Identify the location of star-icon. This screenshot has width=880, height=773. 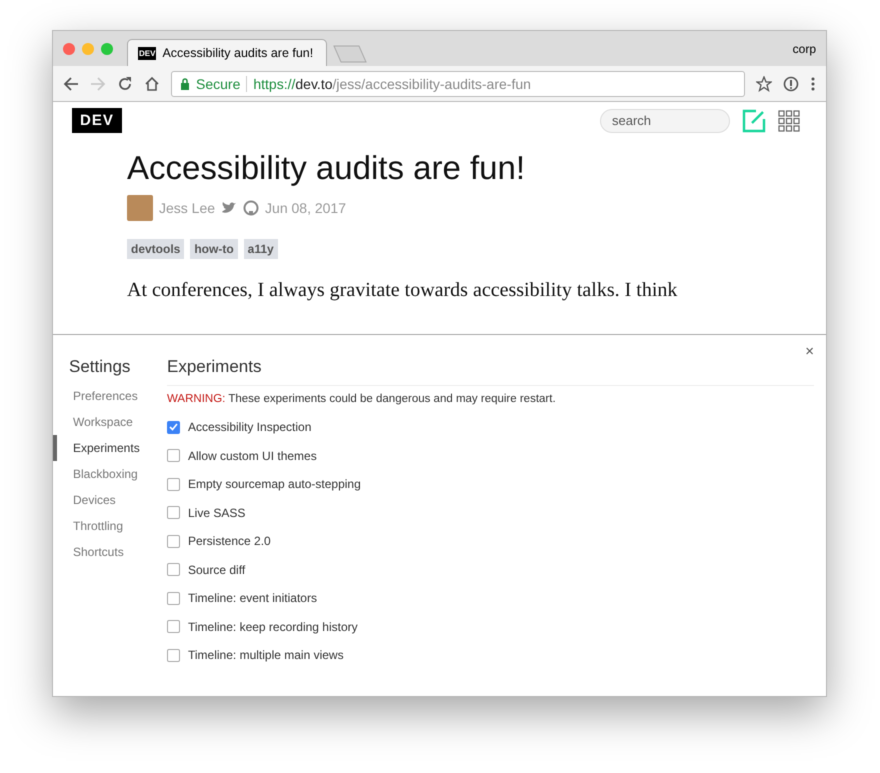
(764, 84).